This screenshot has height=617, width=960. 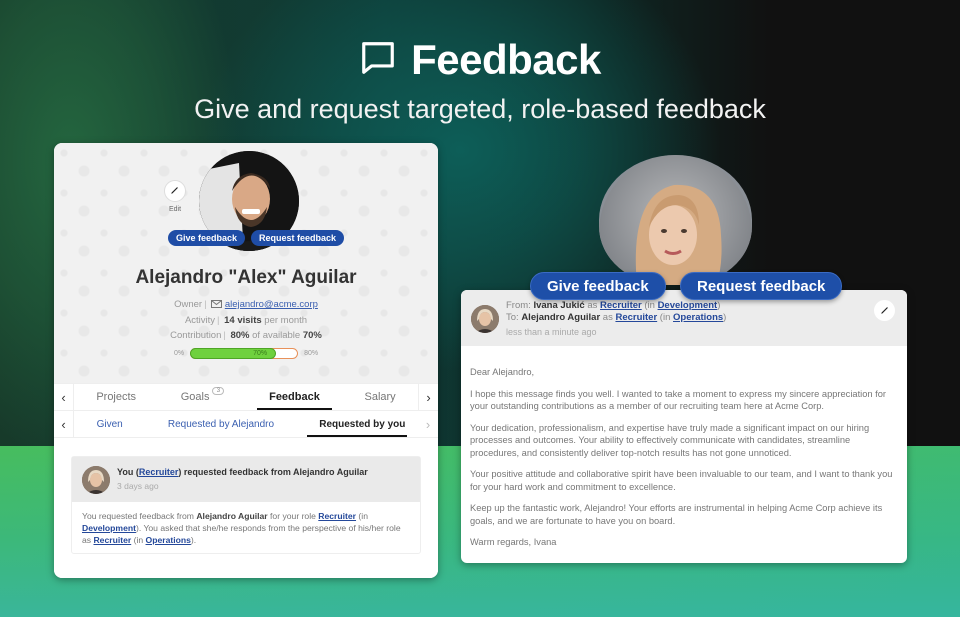 I want to click on subtabs-scroll-right: ›, so click(x=428, y=424).